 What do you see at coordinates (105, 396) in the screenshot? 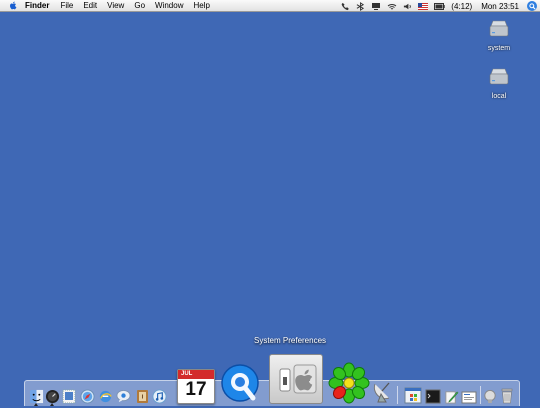
I see `internet-explorer-icon` at bounding box center [105, 396].